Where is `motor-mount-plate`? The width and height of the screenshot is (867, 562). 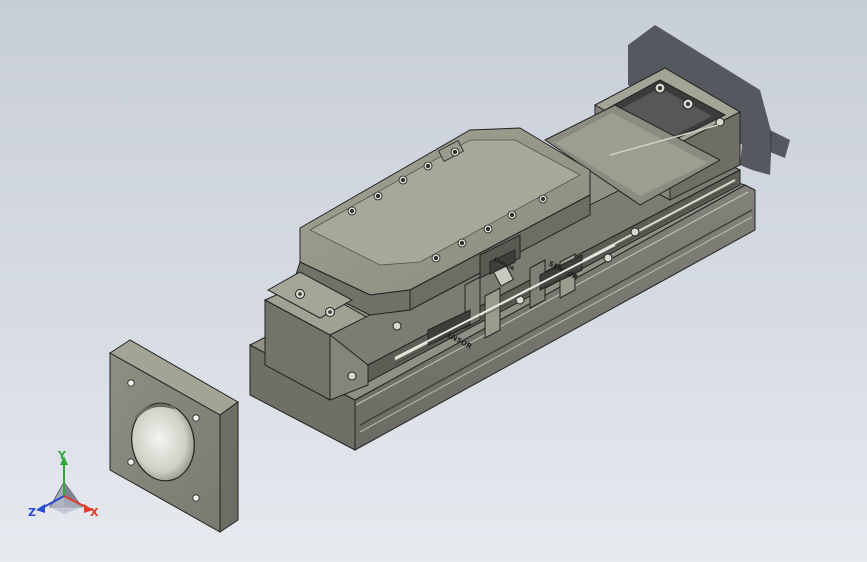 motor-mount-plate is located at coordinates (174, 436).